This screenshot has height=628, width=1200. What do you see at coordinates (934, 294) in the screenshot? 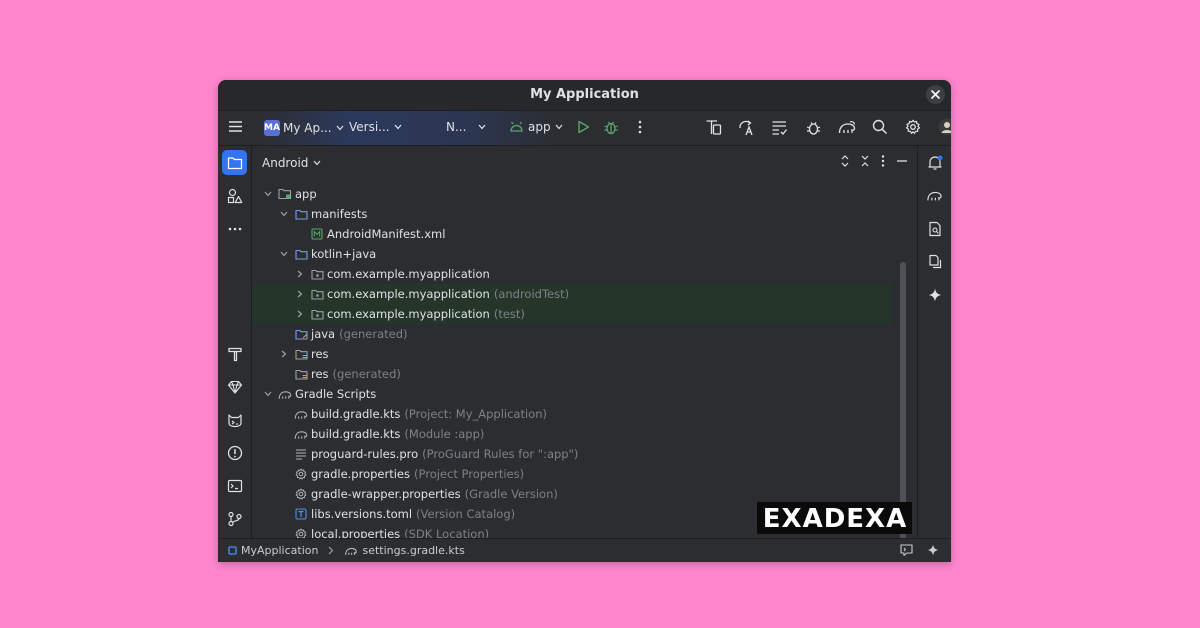
I see `ai-assistant-button` at bounding box center [934, 294].